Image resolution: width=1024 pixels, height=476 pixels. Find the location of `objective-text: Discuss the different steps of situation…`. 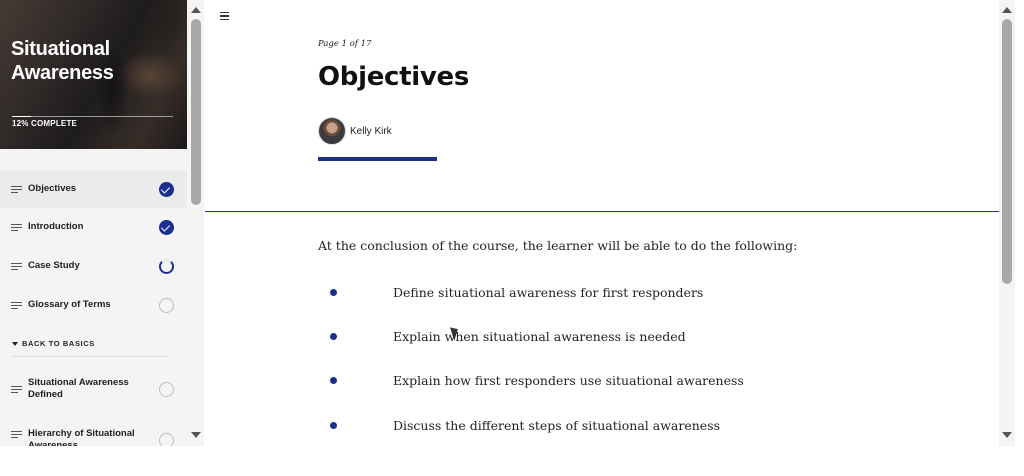

objective-text: Discuss the different steps of situation… is located at coordinates (556, 425).